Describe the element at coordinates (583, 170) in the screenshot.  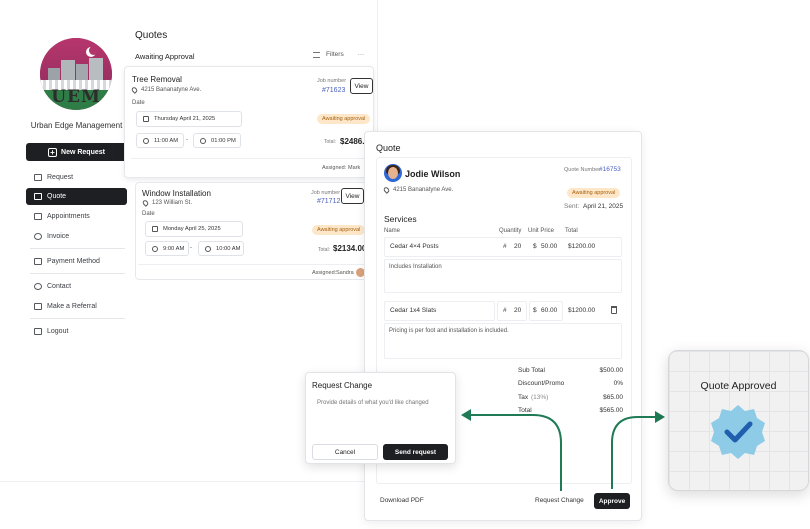
I see `quote-number-label: Quote Number:` at that location.